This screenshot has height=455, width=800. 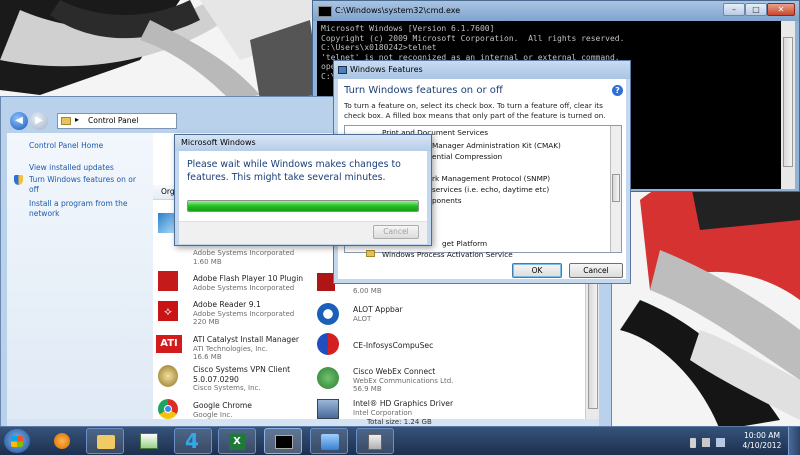 I want to click on progress-bar-fill, so click(x=303, y=206).